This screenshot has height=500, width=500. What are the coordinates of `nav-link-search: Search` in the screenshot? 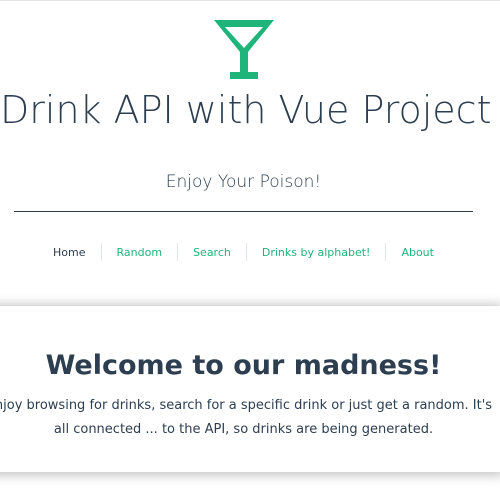 It's located at (212, 252).